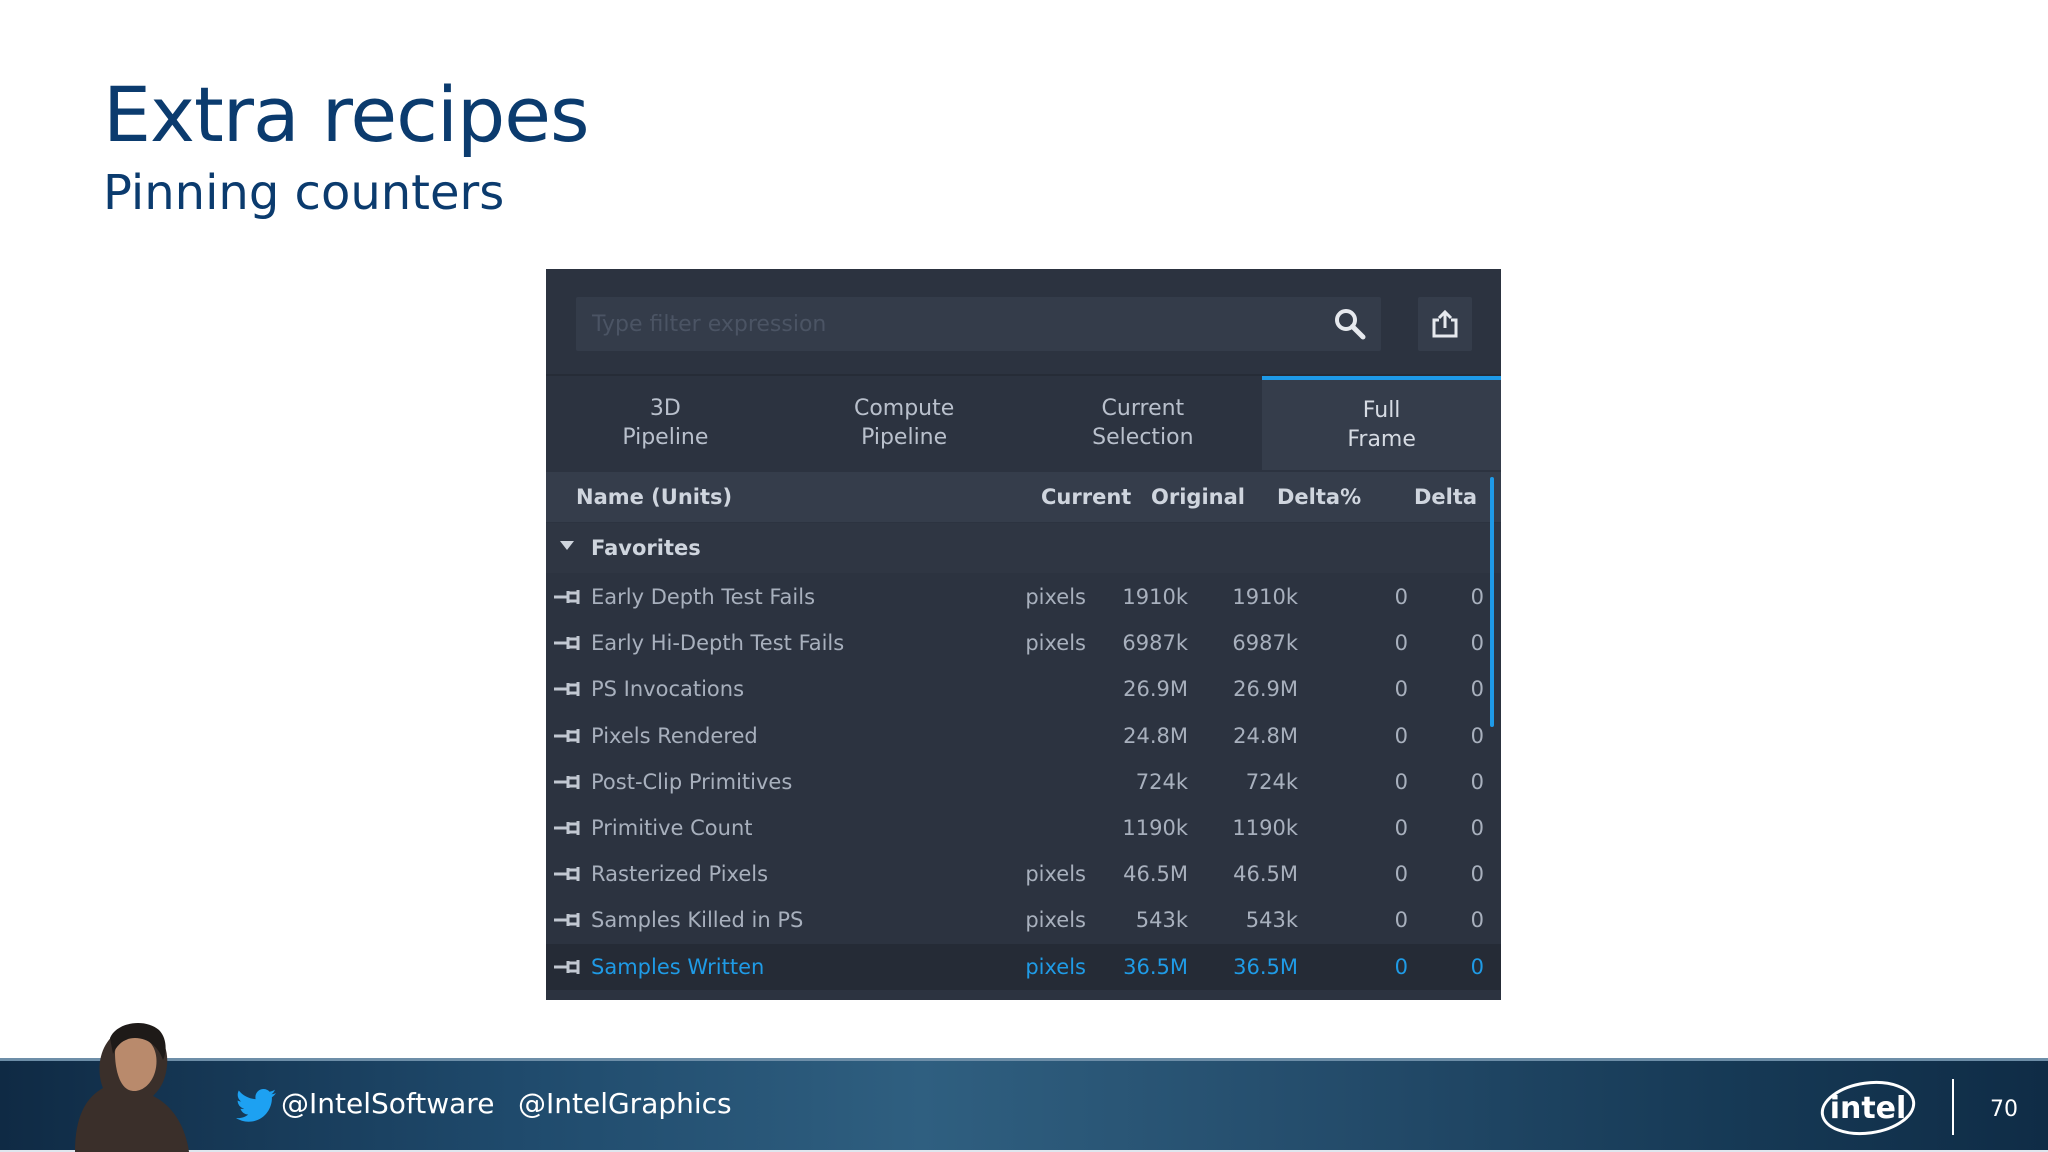 The height and width of the screenshot is (1152, 2048). I want to click on search-icon, so click(1350, 324).